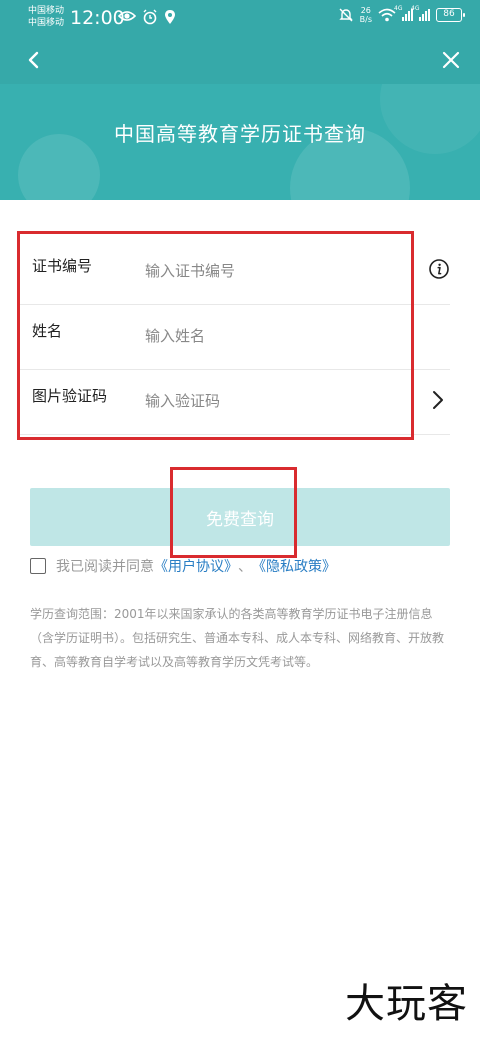  What do you see at coordinates (439, 269) in the screenshot?
I see `info-icon` at bounding box center [439, 269].